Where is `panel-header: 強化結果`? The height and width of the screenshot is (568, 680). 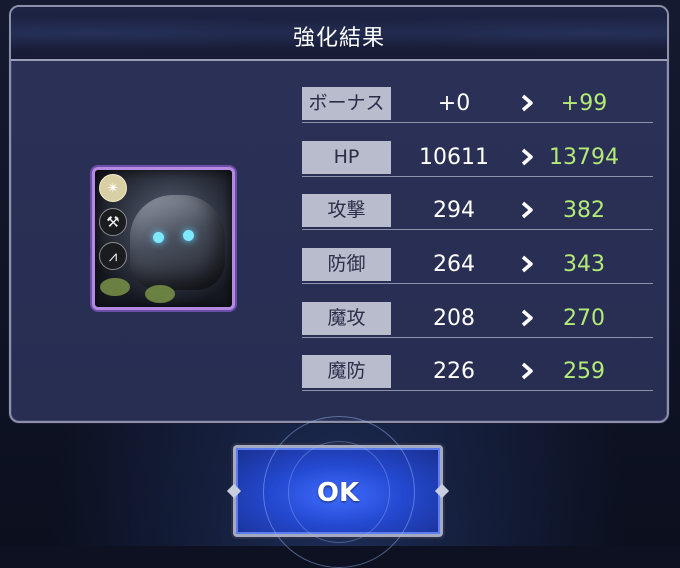
panel-header: 強化結果 is located at coordinates (339, 34).